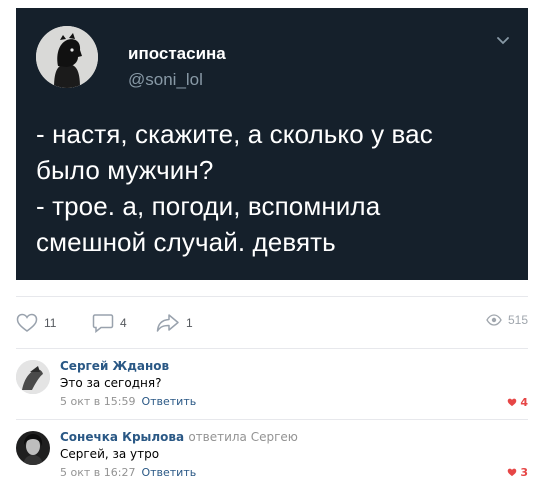  Describe the element at coordinates (50, 323) in the screenshot. I see `like-count: 11` at that location.